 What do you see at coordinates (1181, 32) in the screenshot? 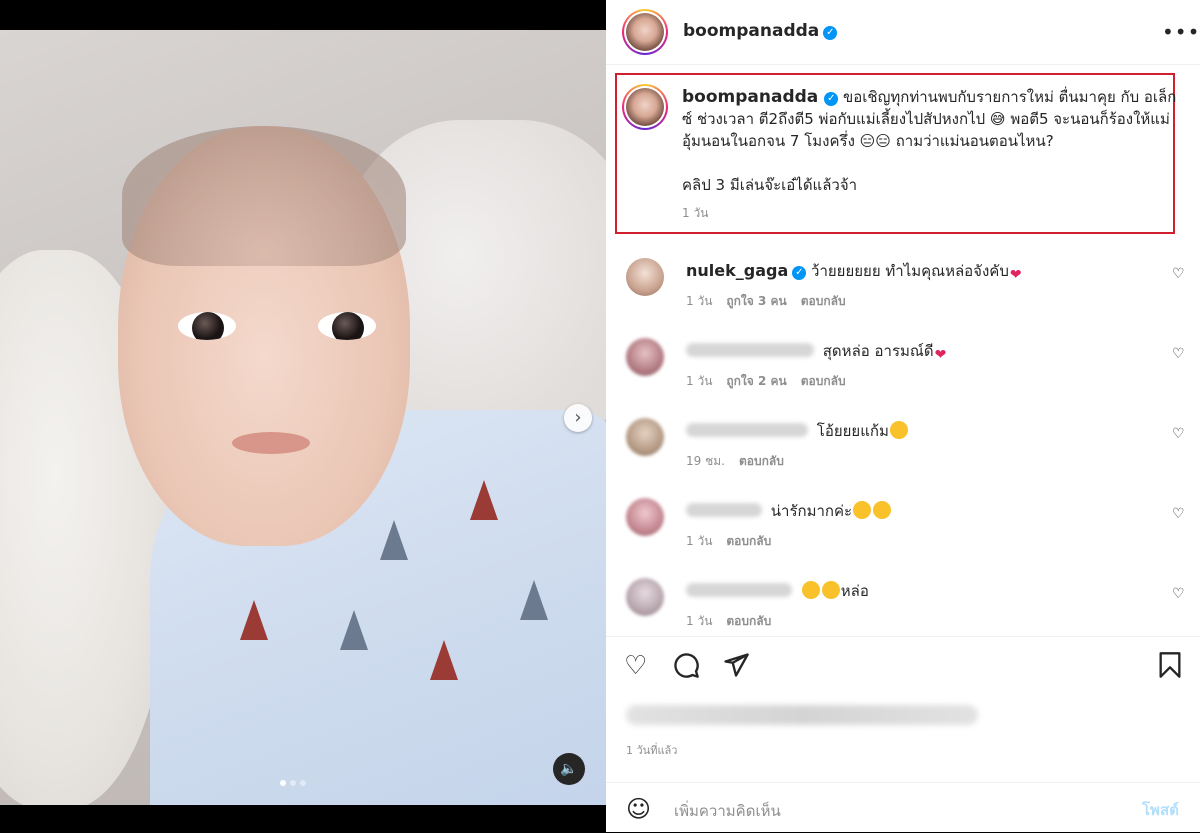
I see `more-horizontal-icon: •••` at bounding box center [1181, 32].